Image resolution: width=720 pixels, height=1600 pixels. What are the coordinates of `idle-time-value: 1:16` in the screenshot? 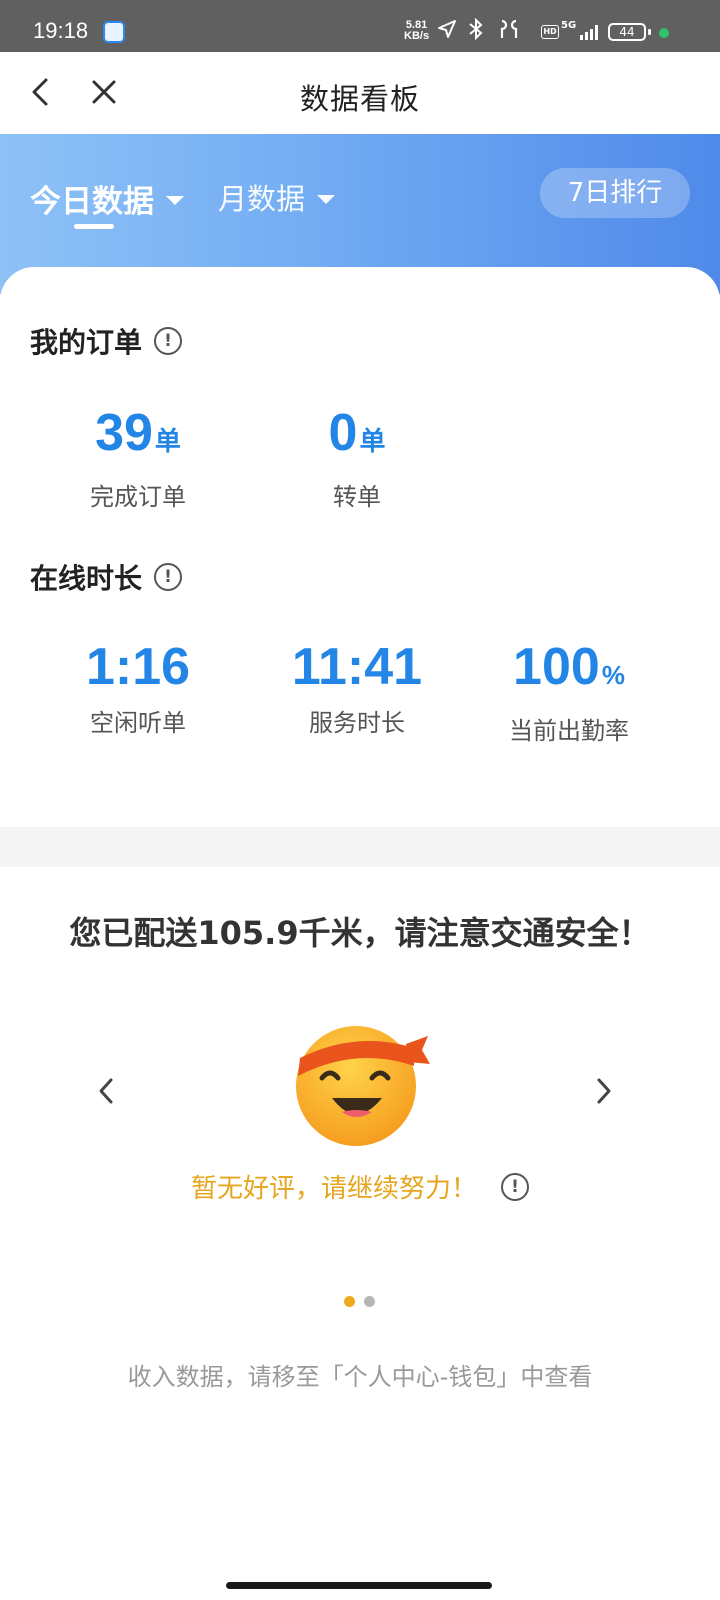 It's located at (138, 667).